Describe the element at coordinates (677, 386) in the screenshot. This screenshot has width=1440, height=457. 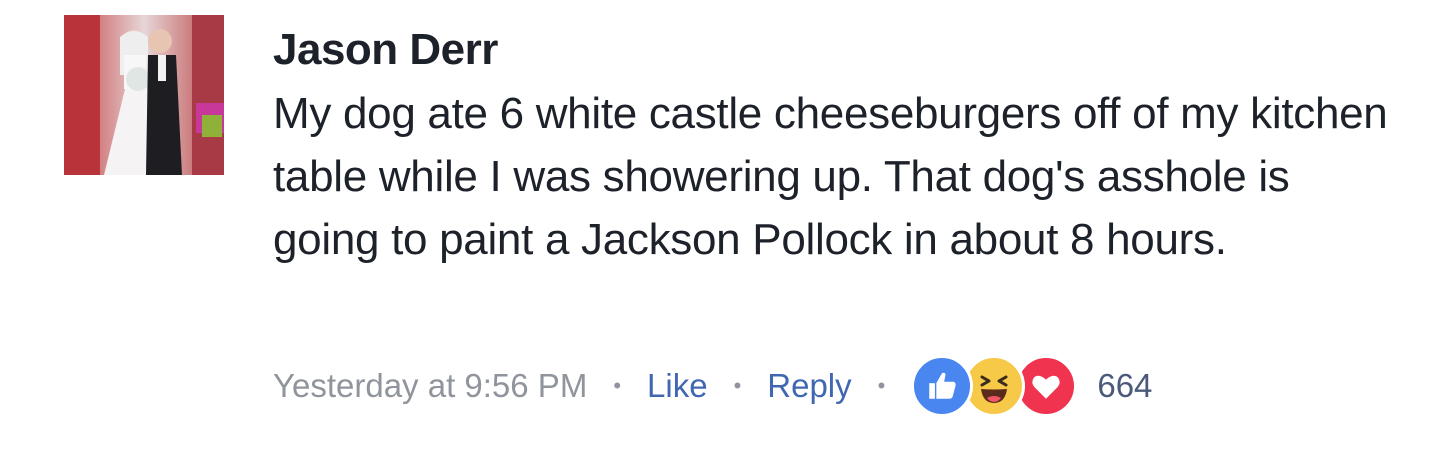
I see `like-button: Like` at that location.